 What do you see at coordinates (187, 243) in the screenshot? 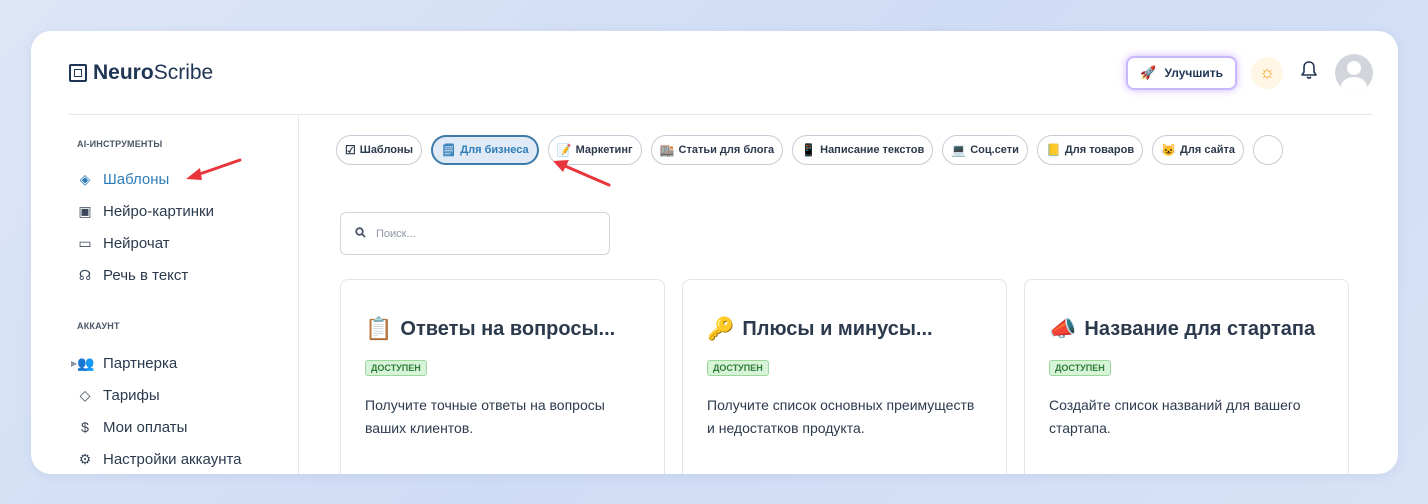
I see `sidebar-item-neurochat: ▭ Нейрочат` at bounding box center [187, 243].